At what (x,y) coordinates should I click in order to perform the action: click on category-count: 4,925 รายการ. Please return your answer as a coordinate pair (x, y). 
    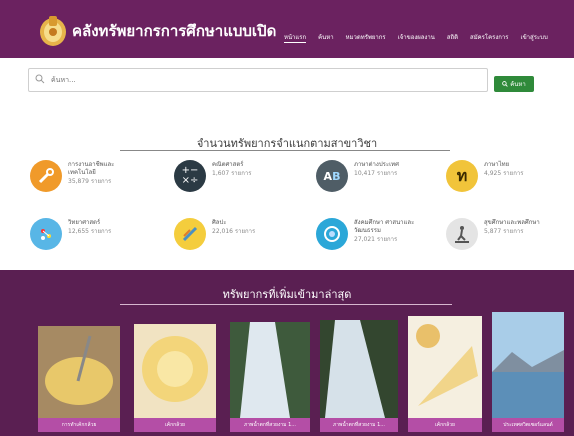
    Looking at the image, I should click on (504, 173).